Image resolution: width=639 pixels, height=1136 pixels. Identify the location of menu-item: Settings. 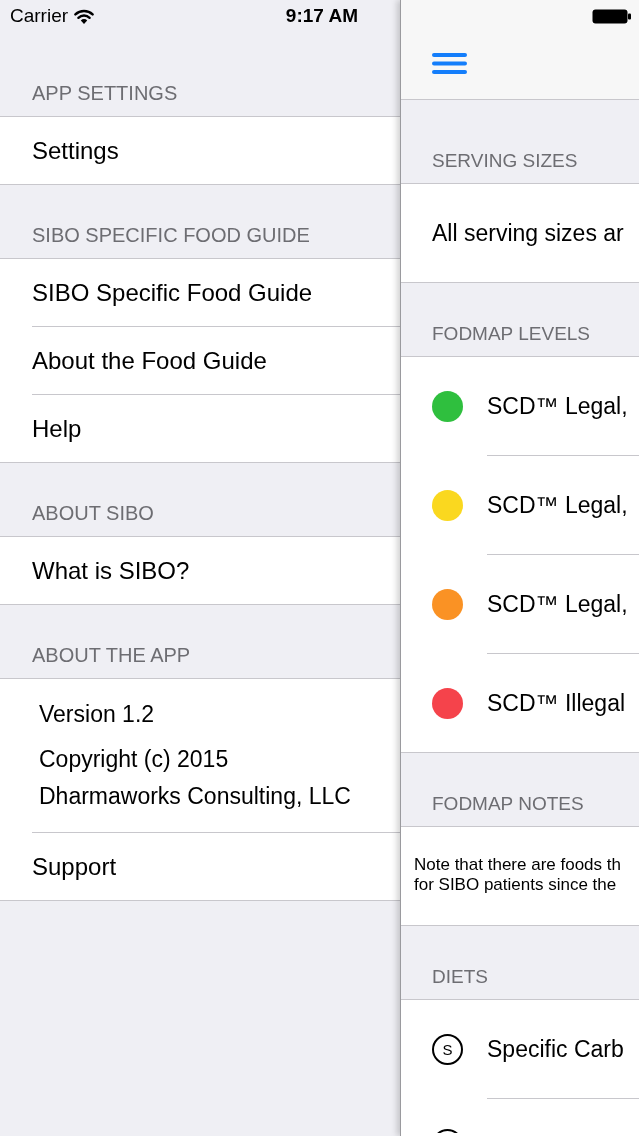
(200, 150).